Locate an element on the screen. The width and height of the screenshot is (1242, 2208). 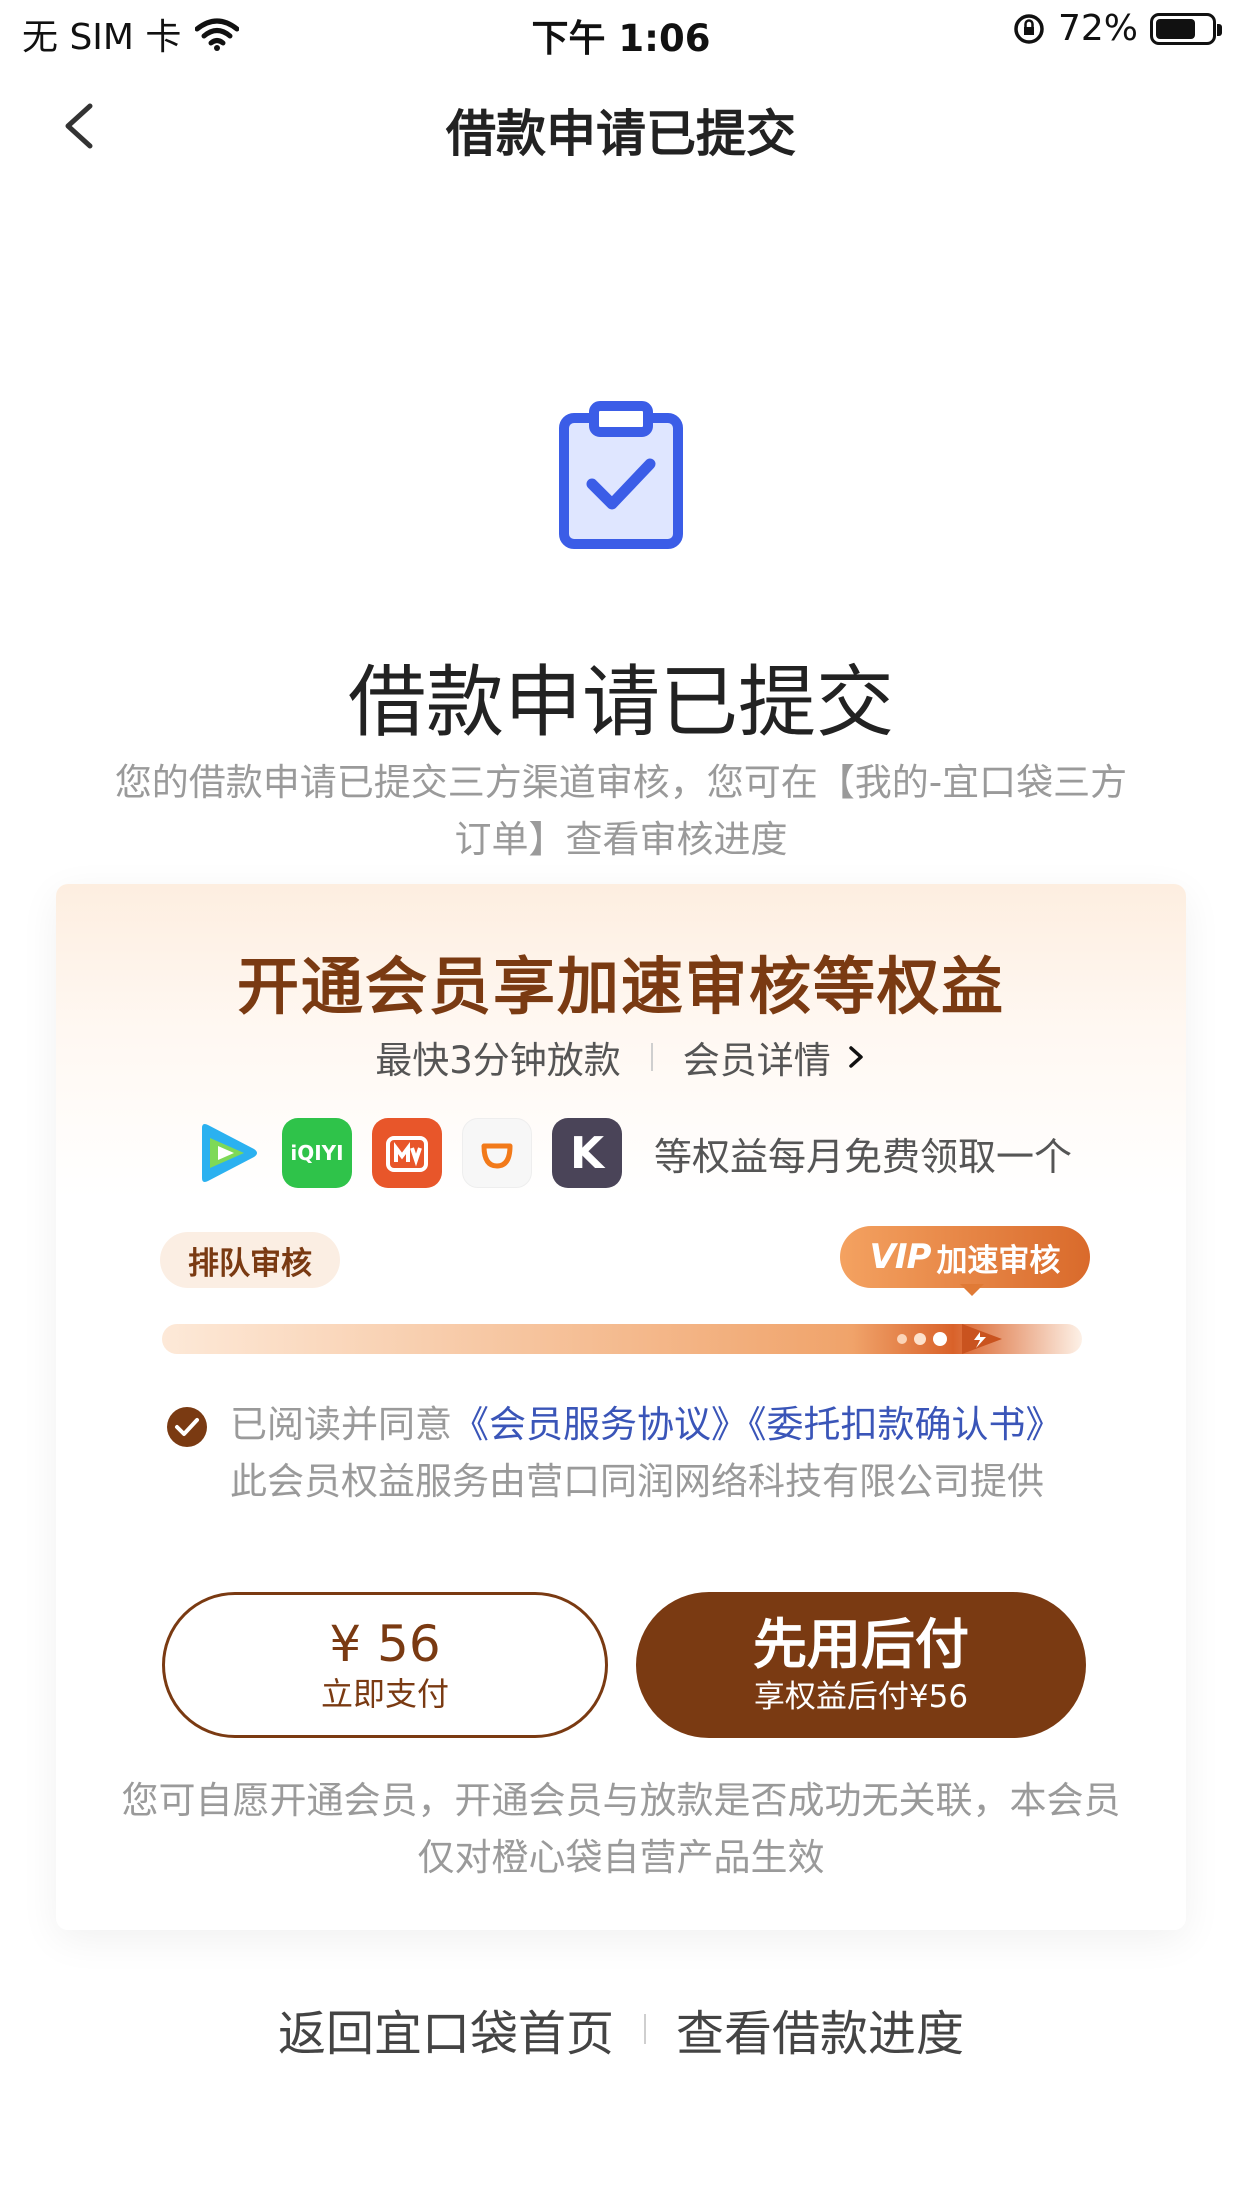
pay-amount: ¥ 56 is located at coordinates (385, 1644).